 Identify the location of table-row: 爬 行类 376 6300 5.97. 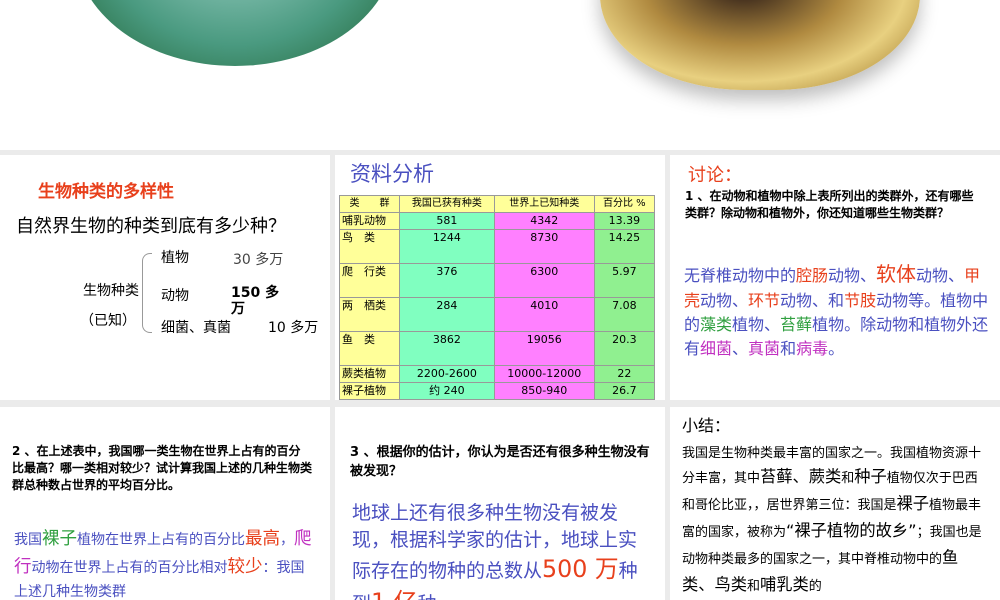
(497, 280).